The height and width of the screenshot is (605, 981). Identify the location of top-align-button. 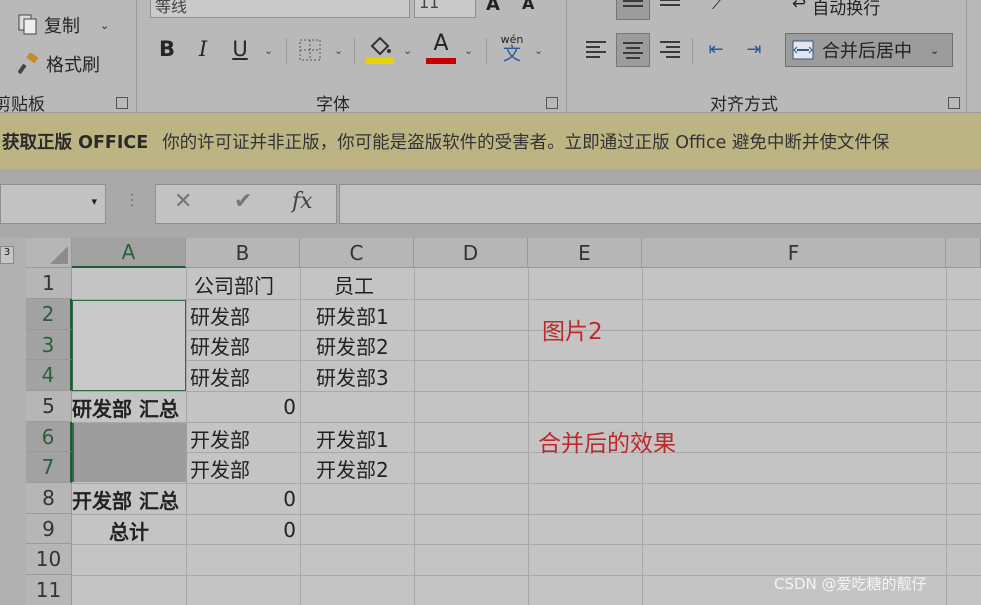
(633, 10).